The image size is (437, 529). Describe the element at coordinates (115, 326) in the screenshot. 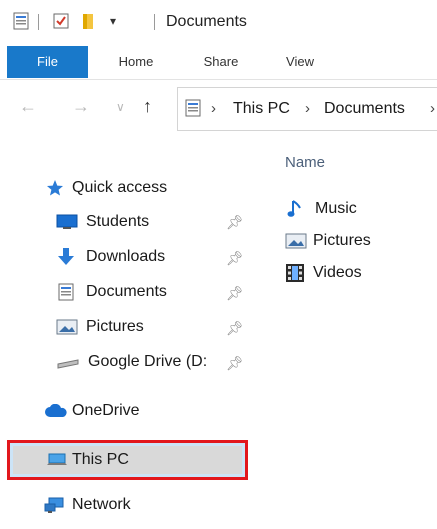

I see `nav-label: Pictures` at that location.